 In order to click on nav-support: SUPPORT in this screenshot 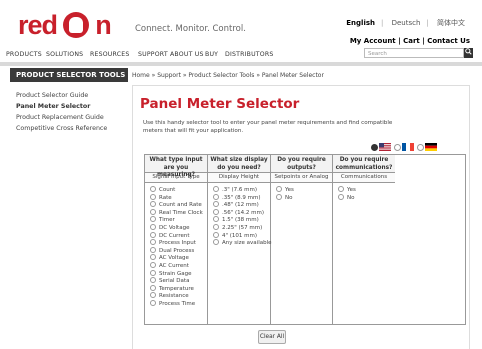, I will do `click(153, 54)`.